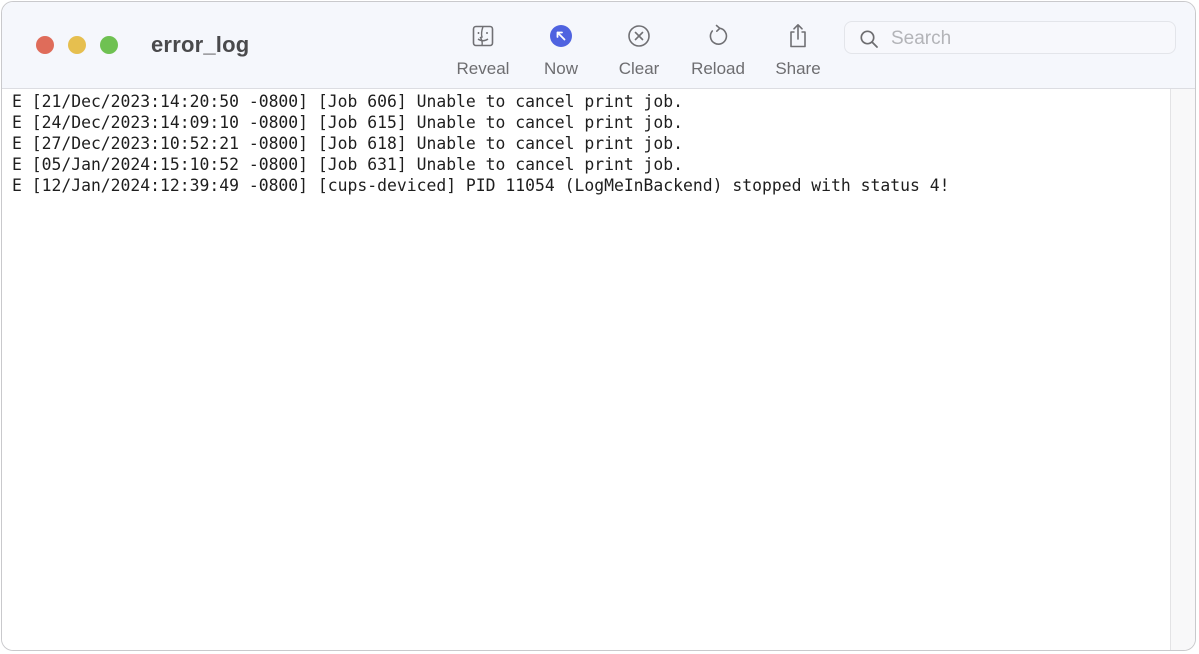 The height and width of the screenshot is (654, 1199). What do you see at coordinates (639, 36) in the screenshot?
I see `x-circle-icon` at bounding box center [639, 36].